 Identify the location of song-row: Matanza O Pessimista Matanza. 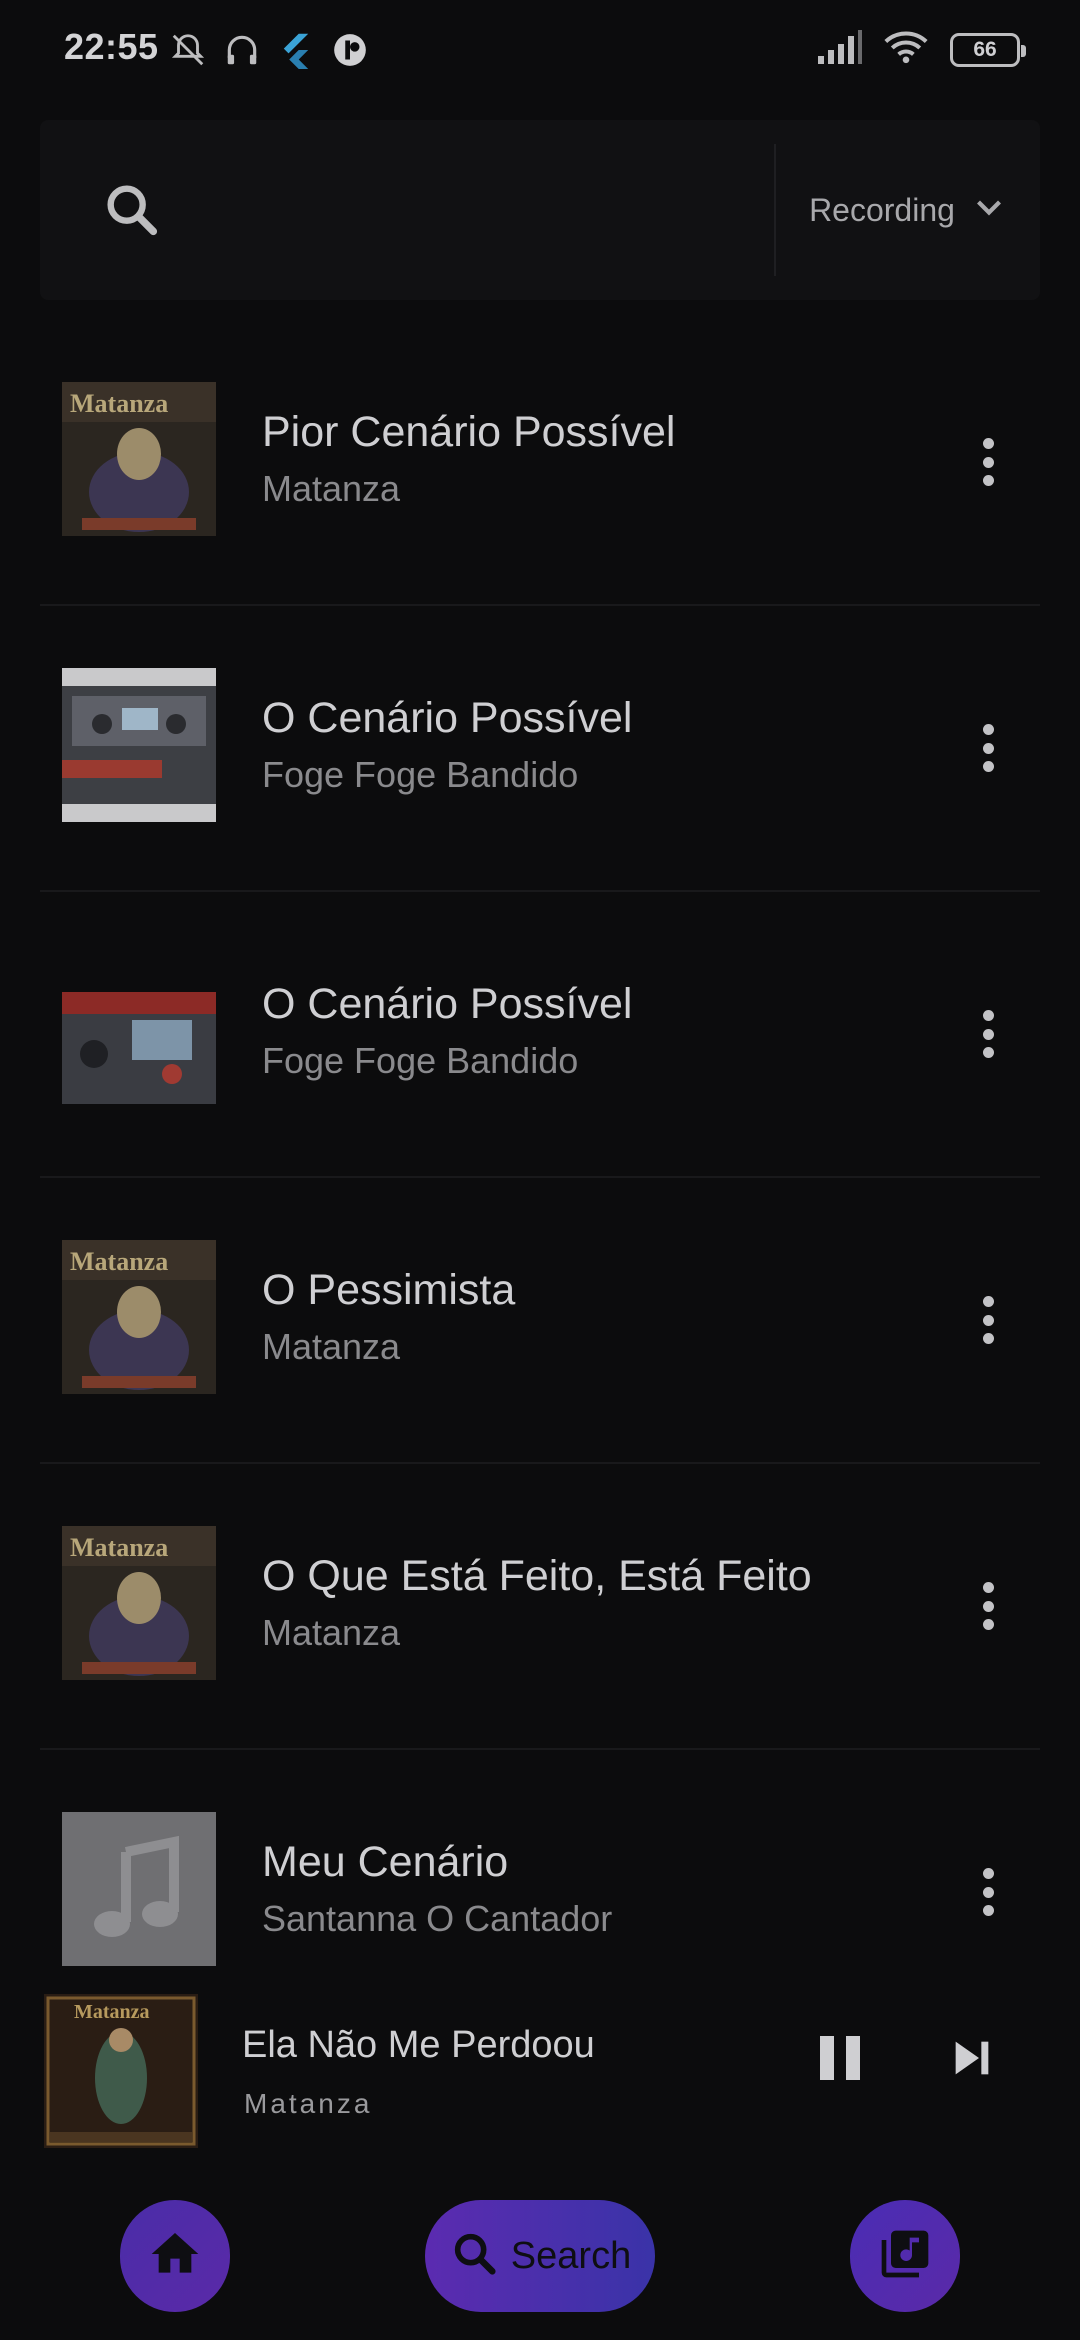
(540, 1321).